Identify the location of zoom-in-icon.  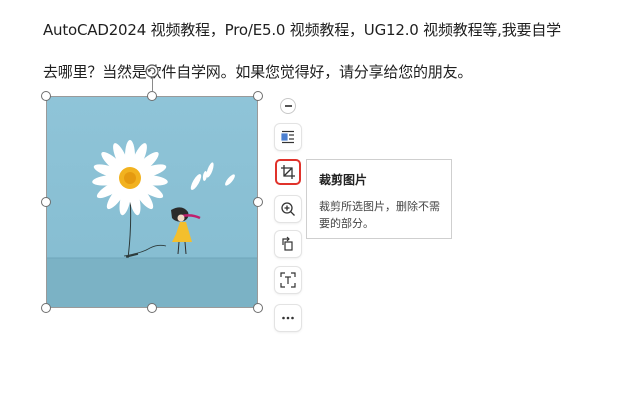
(288, 209).